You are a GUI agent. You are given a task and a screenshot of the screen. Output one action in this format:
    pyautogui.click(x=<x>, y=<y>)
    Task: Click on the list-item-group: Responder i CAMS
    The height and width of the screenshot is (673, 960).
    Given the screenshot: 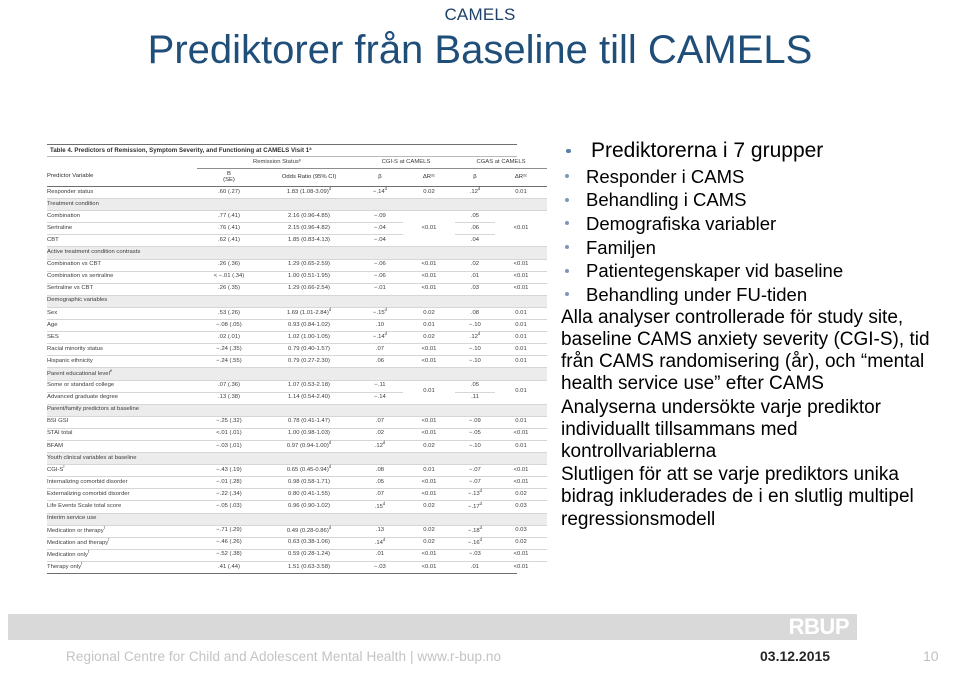 What is the action you would take?
    pyautogui.click(x=753, y=177)
    